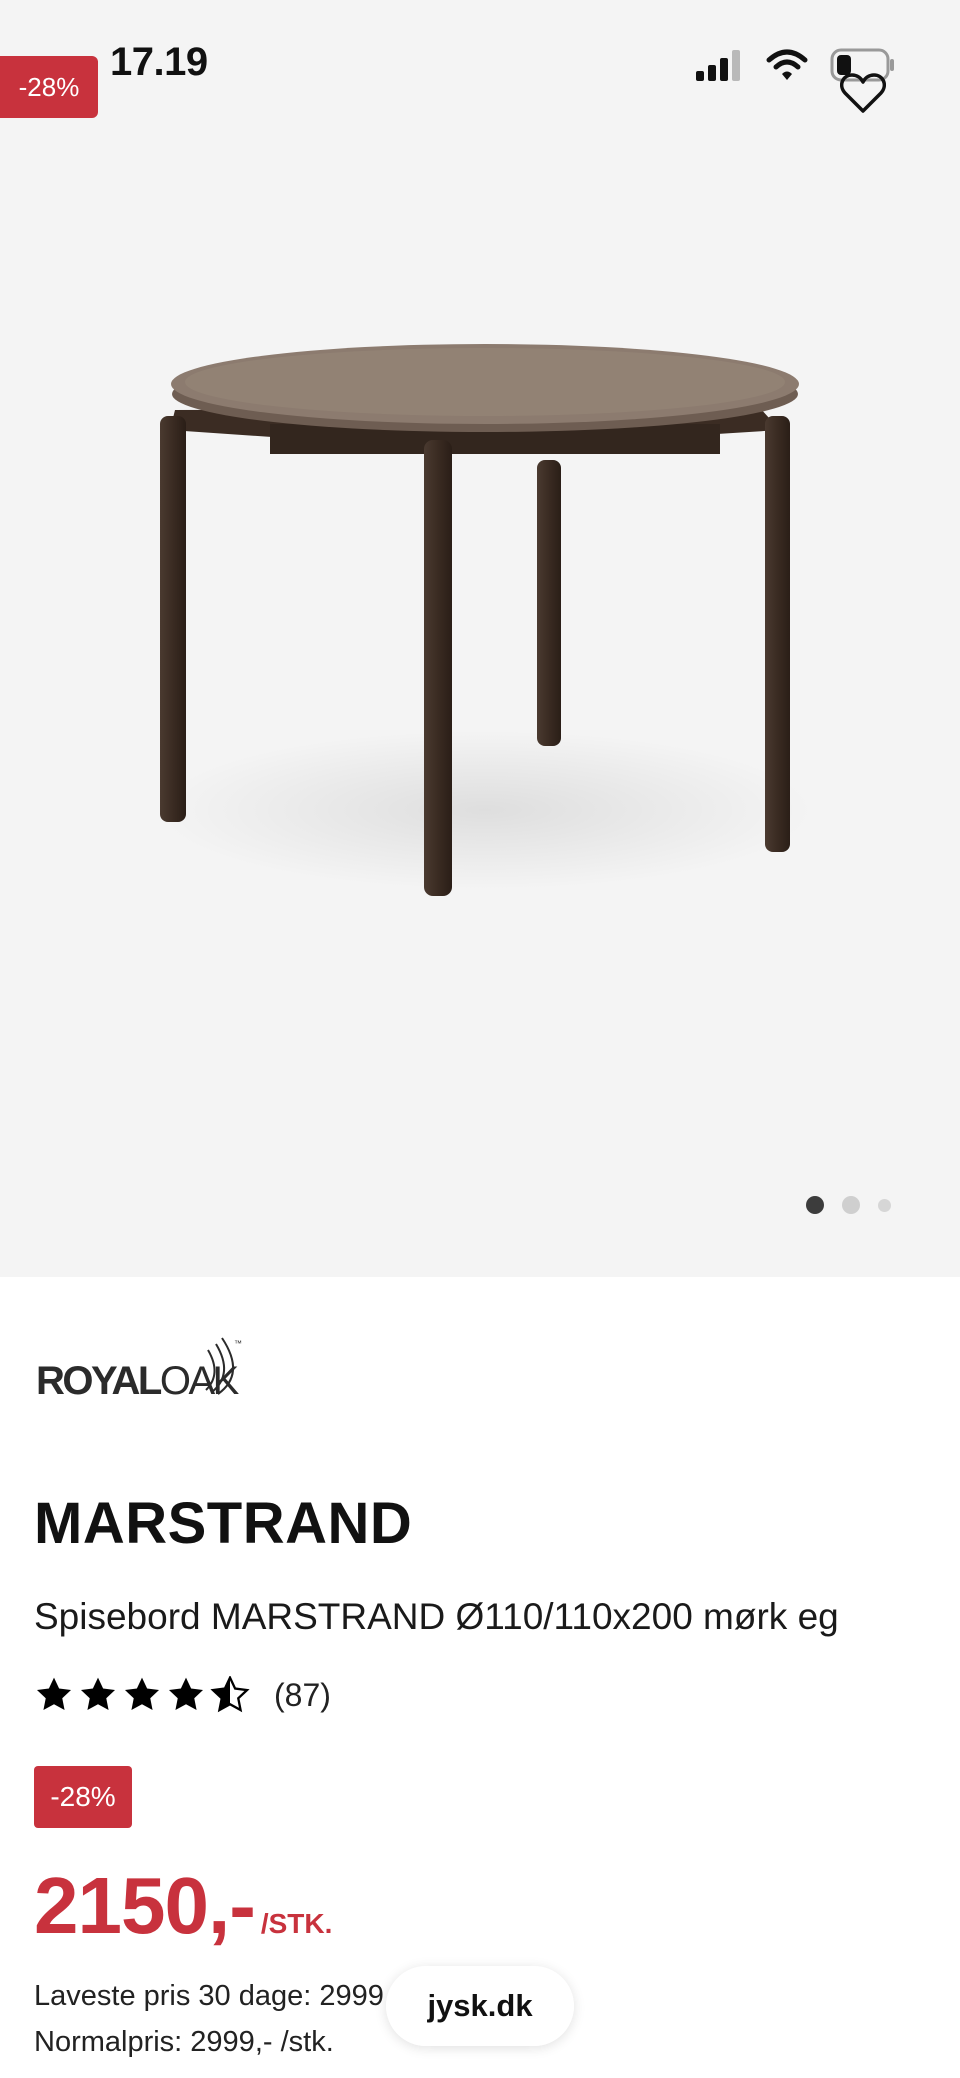 Image resolution: width=960 pixels, height=2078 pixels. What do you see at coordinates (302, 1694) in the screenshot?
I see `rating-count: (87)` at bounding box center [302, 1694].